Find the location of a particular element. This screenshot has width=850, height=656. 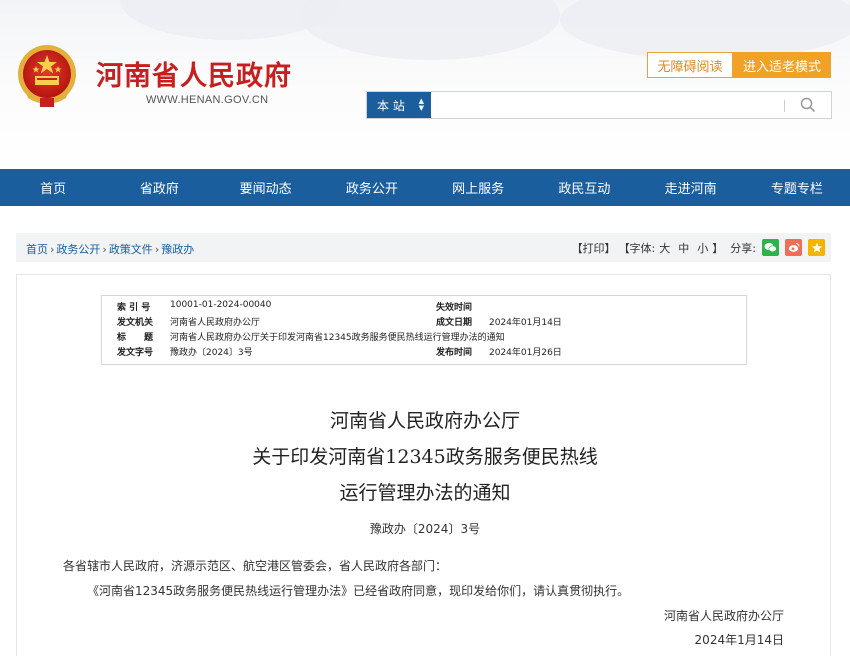

nav-item-interaction: 政民互动 is located at coordinates (584, 187).